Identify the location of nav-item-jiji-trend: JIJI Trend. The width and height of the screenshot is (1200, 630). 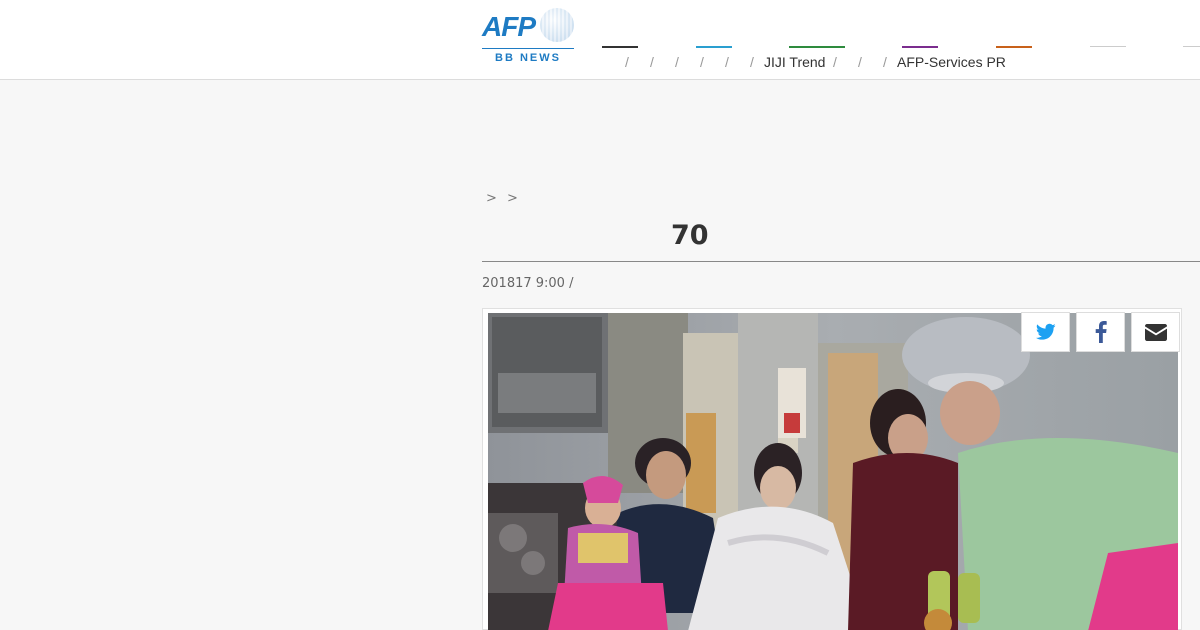
(794, 62).